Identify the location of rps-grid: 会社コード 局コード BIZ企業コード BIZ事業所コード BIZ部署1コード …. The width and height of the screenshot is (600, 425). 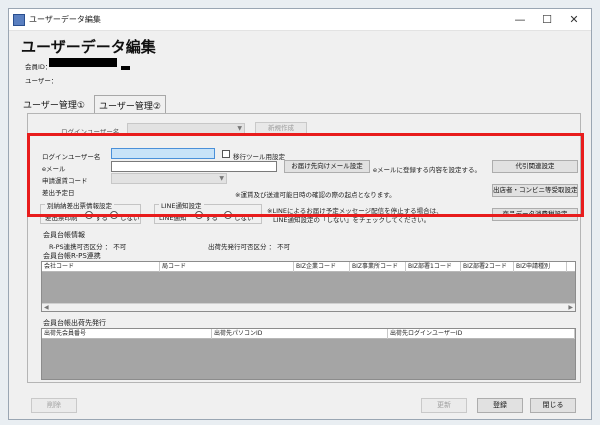
(308, 286).